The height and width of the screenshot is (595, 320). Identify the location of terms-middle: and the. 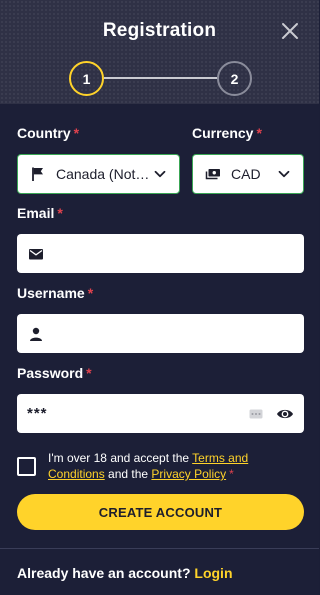
(128, 474).